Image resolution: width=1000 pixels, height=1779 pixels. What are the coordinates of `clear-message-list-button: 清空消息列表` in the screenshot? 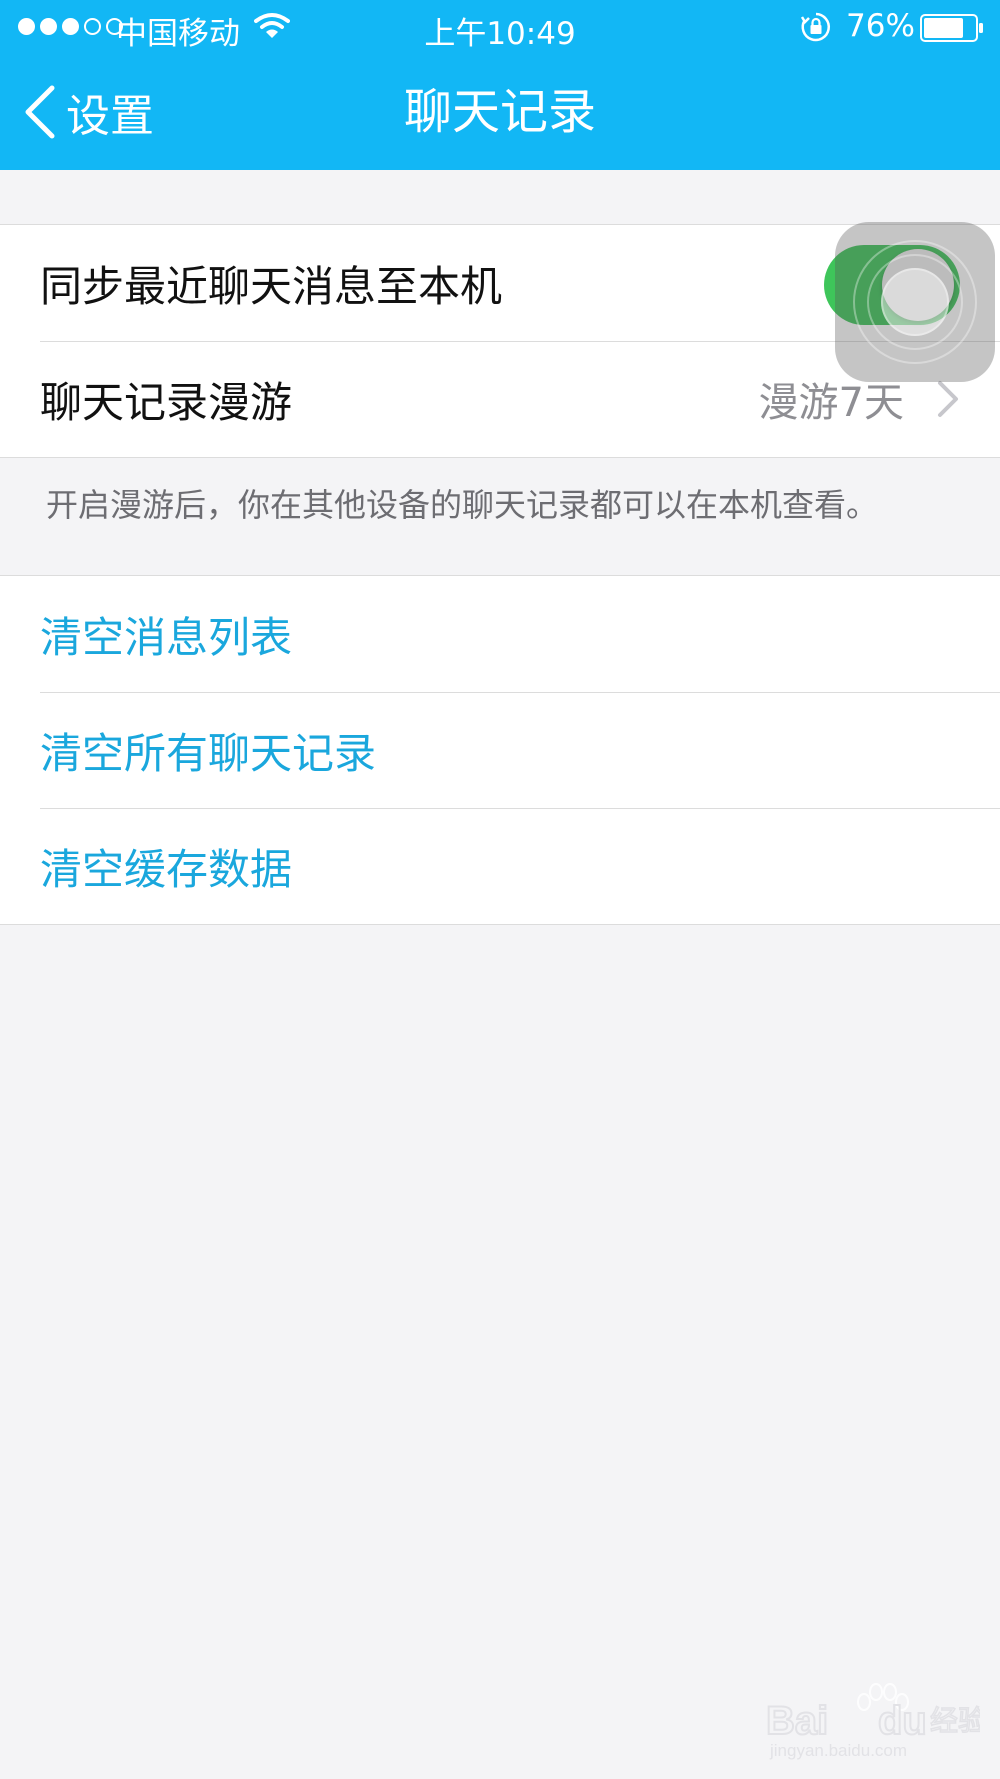 It's located at (500, 634).